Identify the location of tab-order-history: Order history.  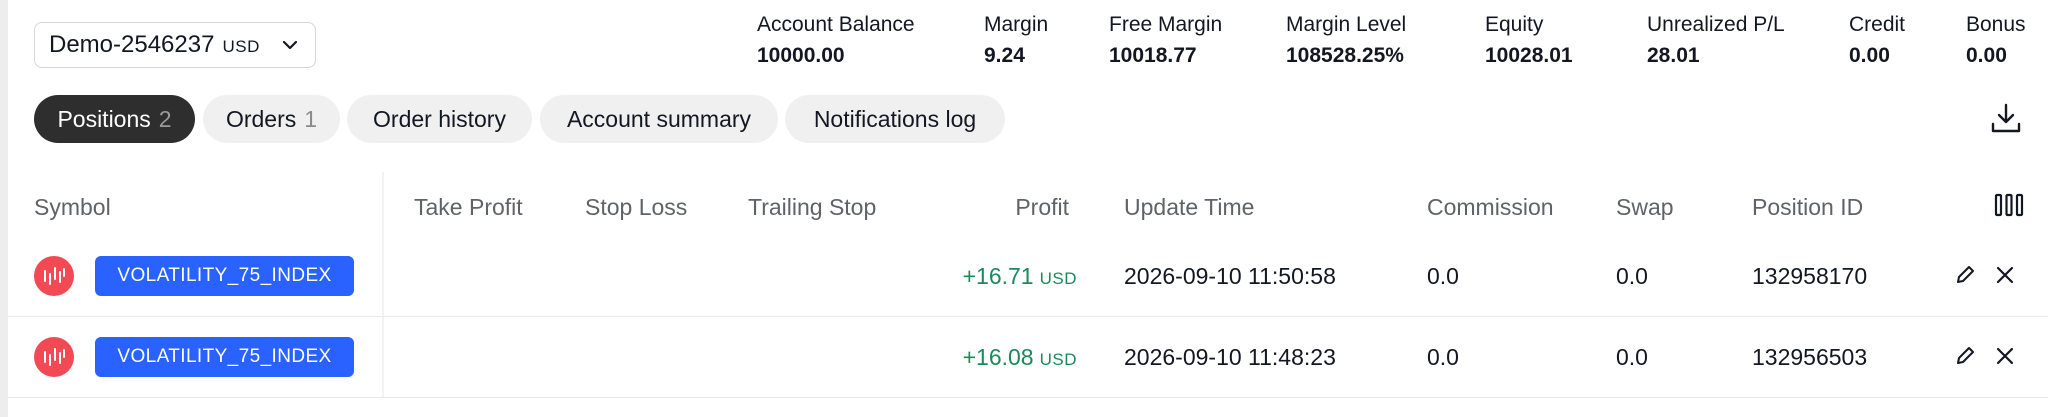
(439, 119).